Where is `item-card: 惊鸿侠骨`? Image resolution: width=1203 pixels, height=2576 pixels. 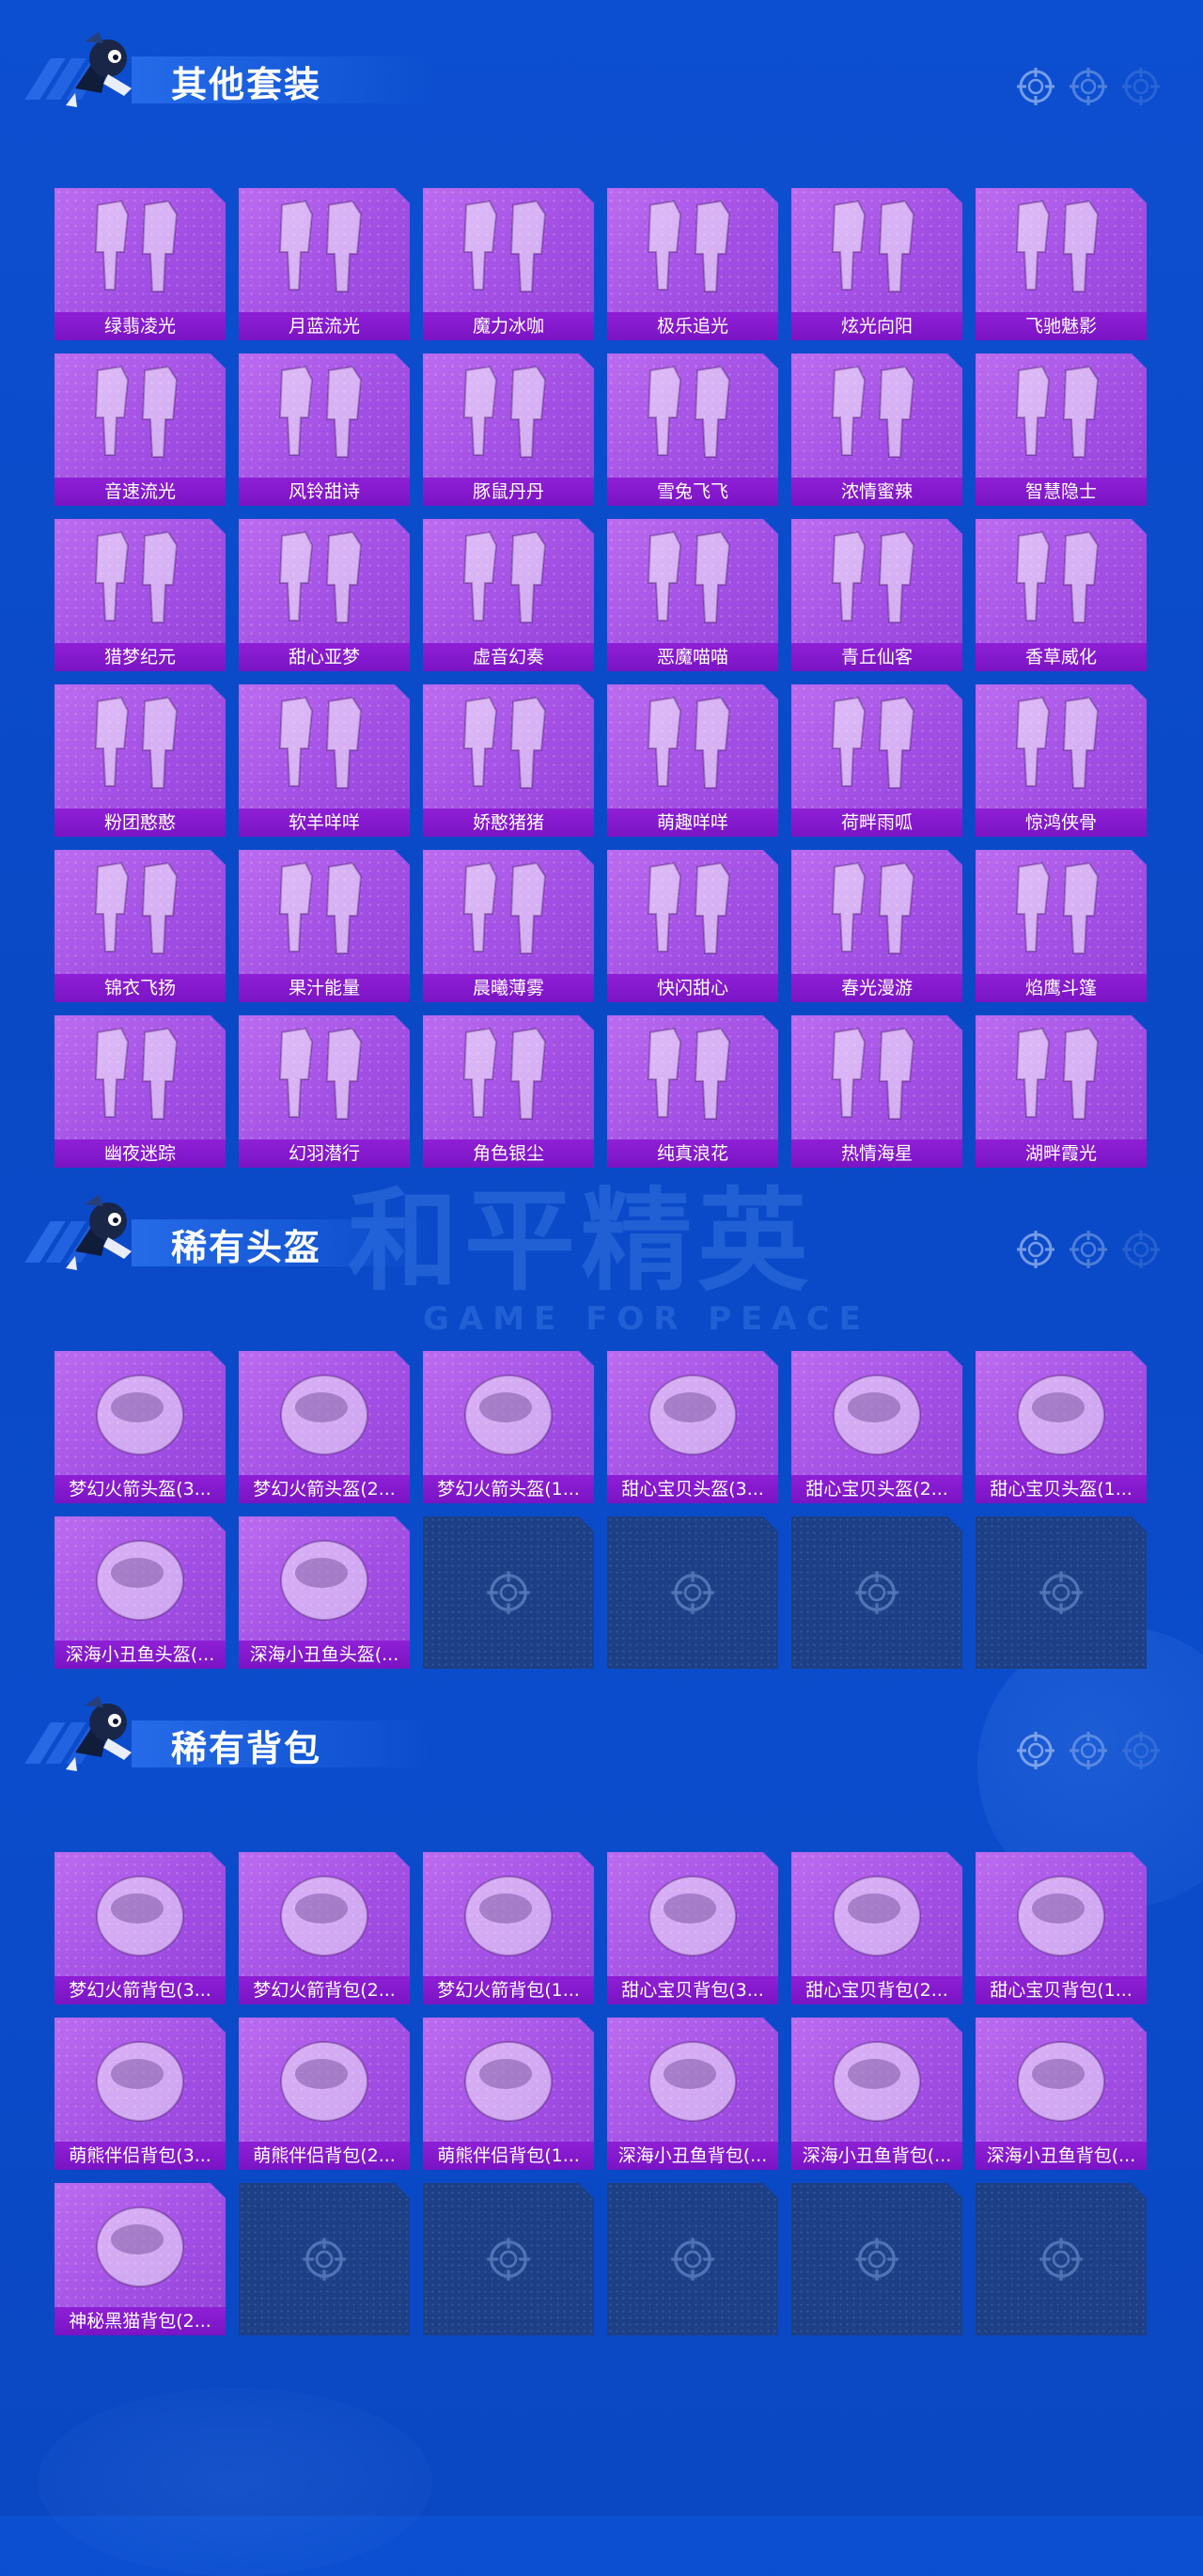 item-card: 惊鸿侠骨 is located at coordinates (1061, 761).